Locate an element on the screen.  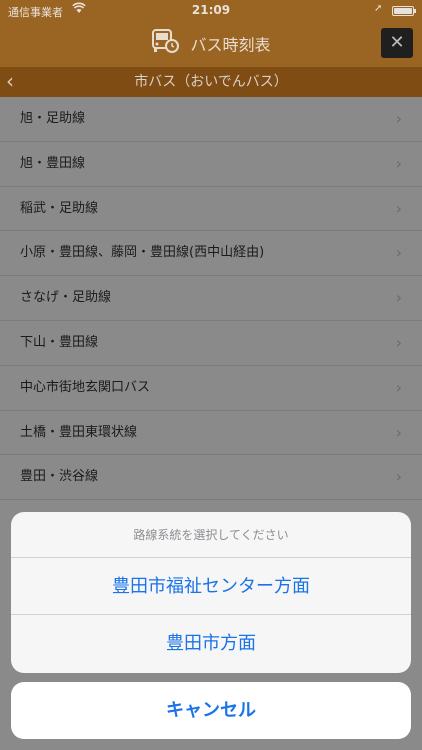
list-item: 中心市街地玄関口バス › is located at coordinates (211, 388).